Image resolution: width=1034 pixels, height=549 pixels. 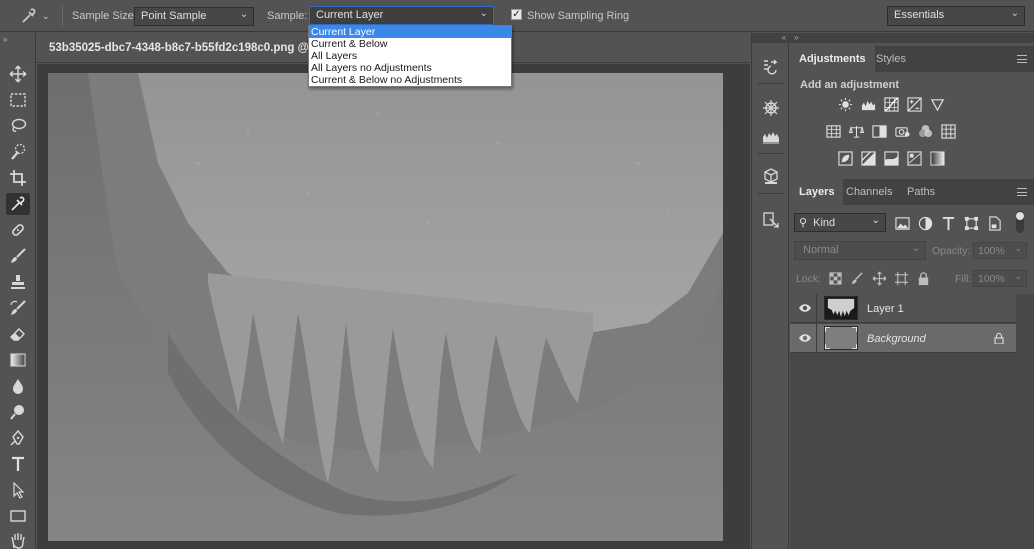 I want to click on eraser-tool, so click(x=18, y=334).